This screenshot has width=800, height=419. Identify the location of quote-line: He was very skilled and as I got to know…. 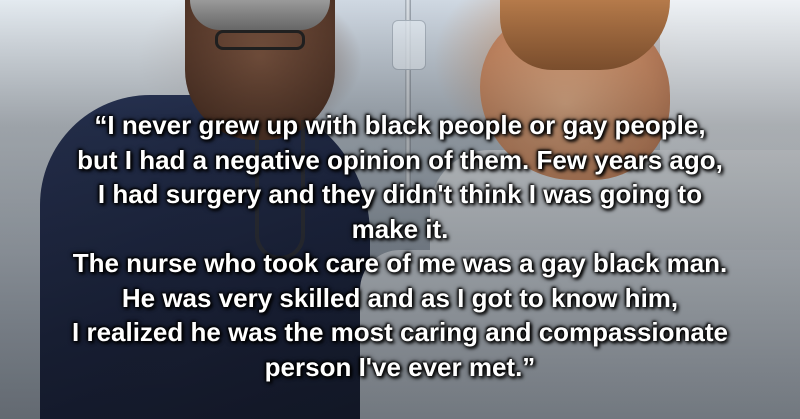
(400, 297).